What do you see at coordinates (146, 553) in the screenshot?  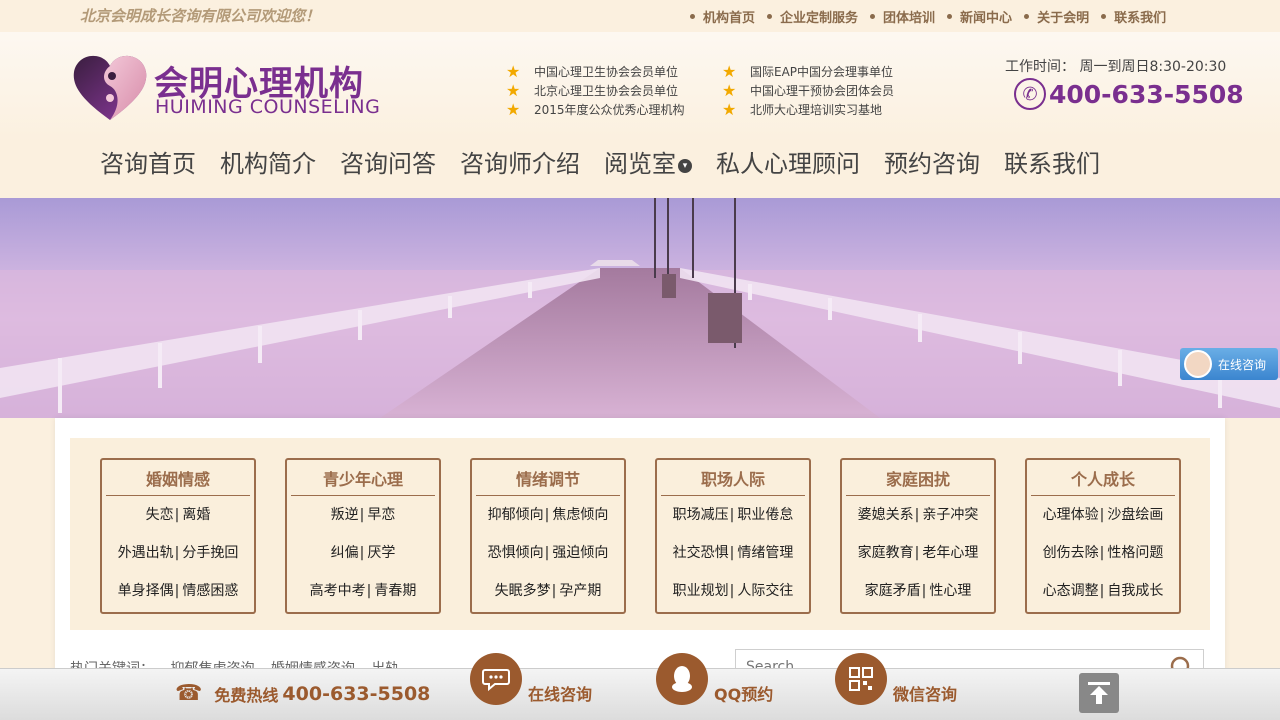 I see `category-link: 外遇出轨` at bounding box center [146, 553].